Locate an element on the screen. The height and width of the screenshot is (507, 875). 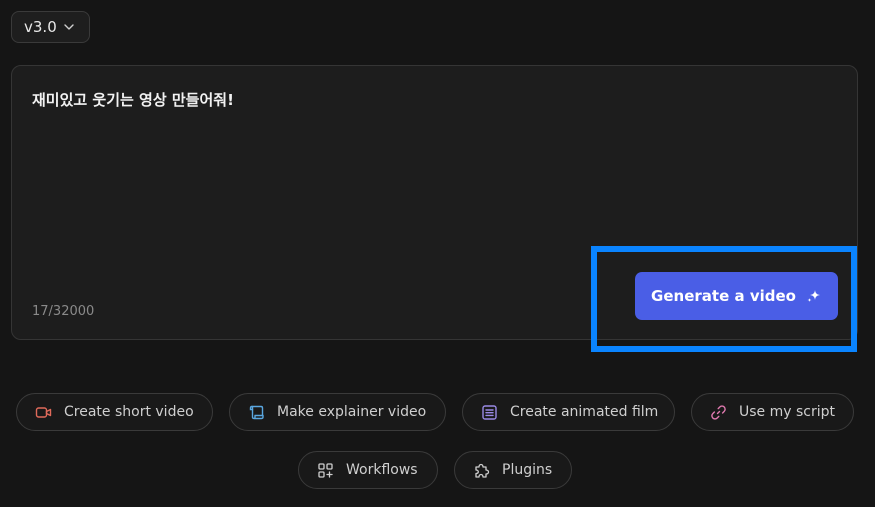
scroll-icon is located at coordinates (256, 412).